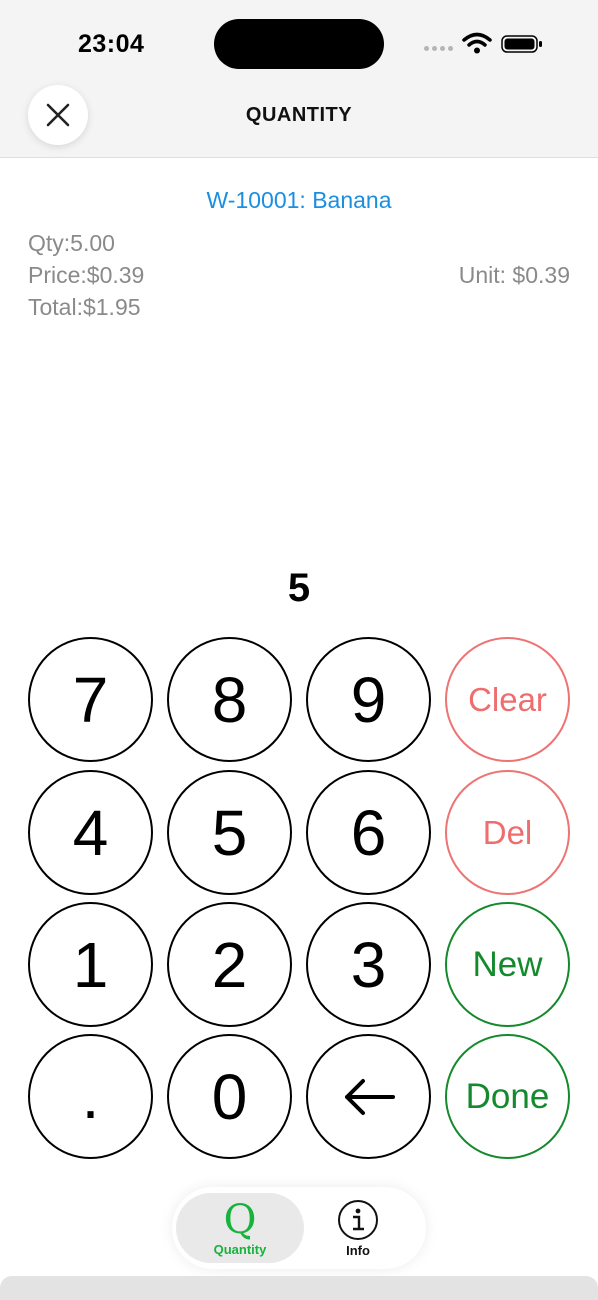 This screenshot has height=1300, width=598. I want to click on delete-button: Del, so click(507, 832).